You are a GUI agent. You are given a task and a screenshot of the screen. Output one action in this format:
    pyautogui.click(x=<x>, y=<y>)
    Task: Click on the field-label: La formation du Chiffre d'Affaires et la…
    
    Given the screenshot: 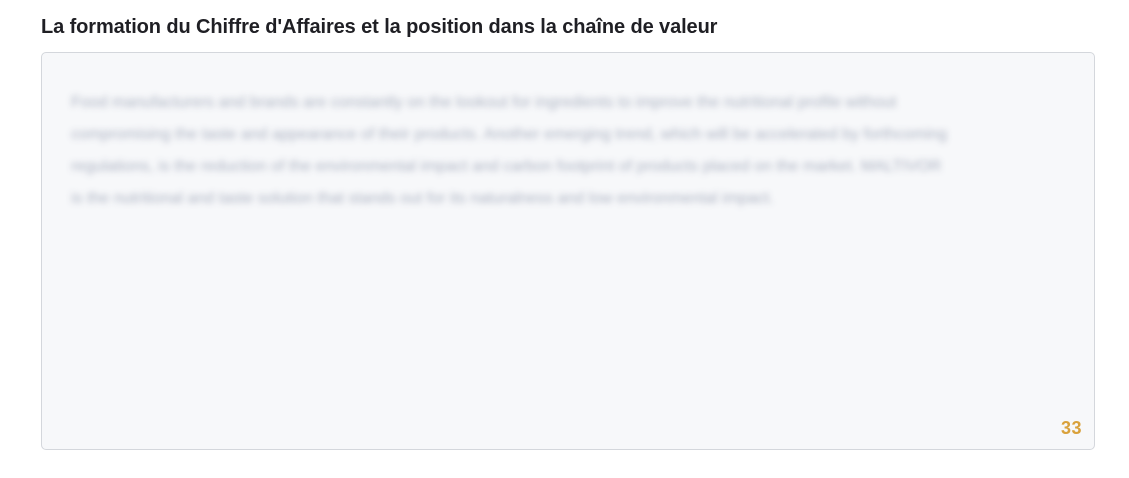 What is the action you would take?
    pyautogui.click(x=379, y=27)
    